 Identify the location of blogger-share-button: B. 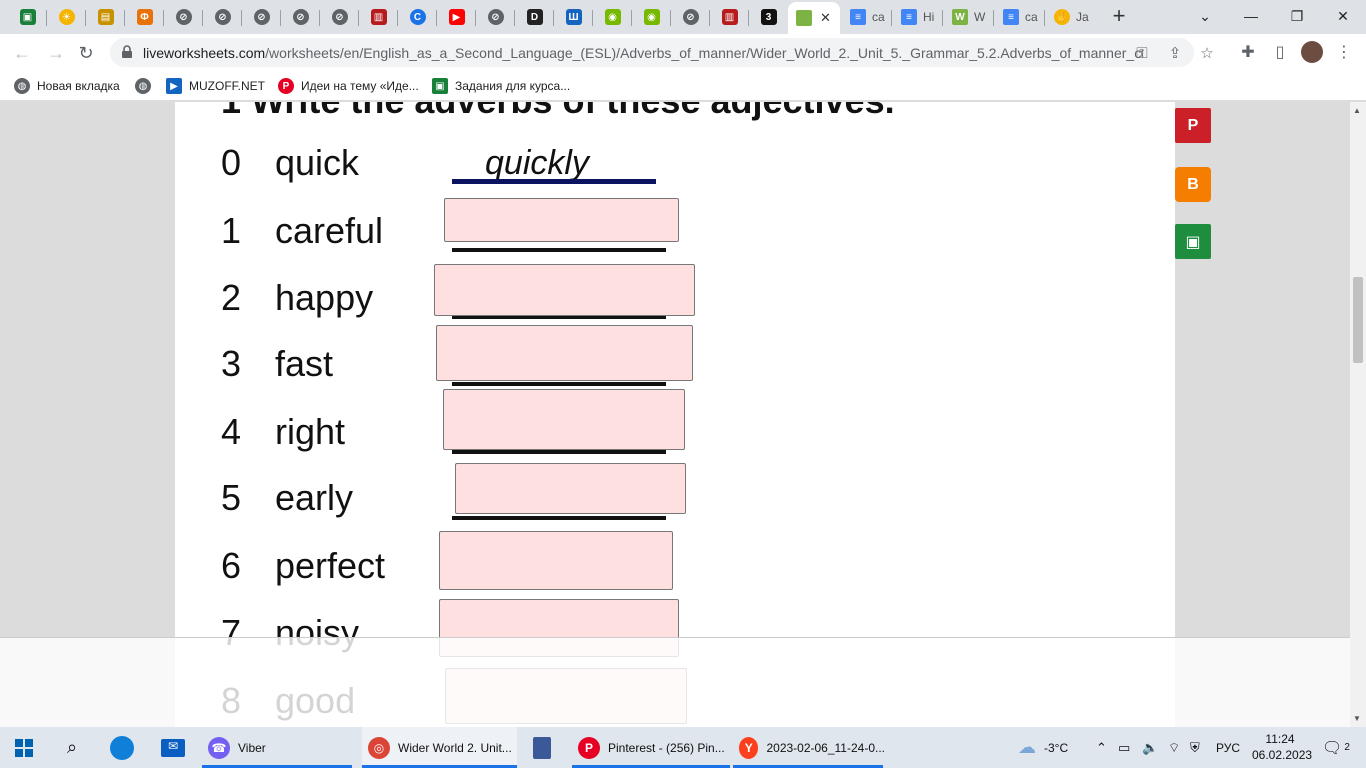
(1193, 184).